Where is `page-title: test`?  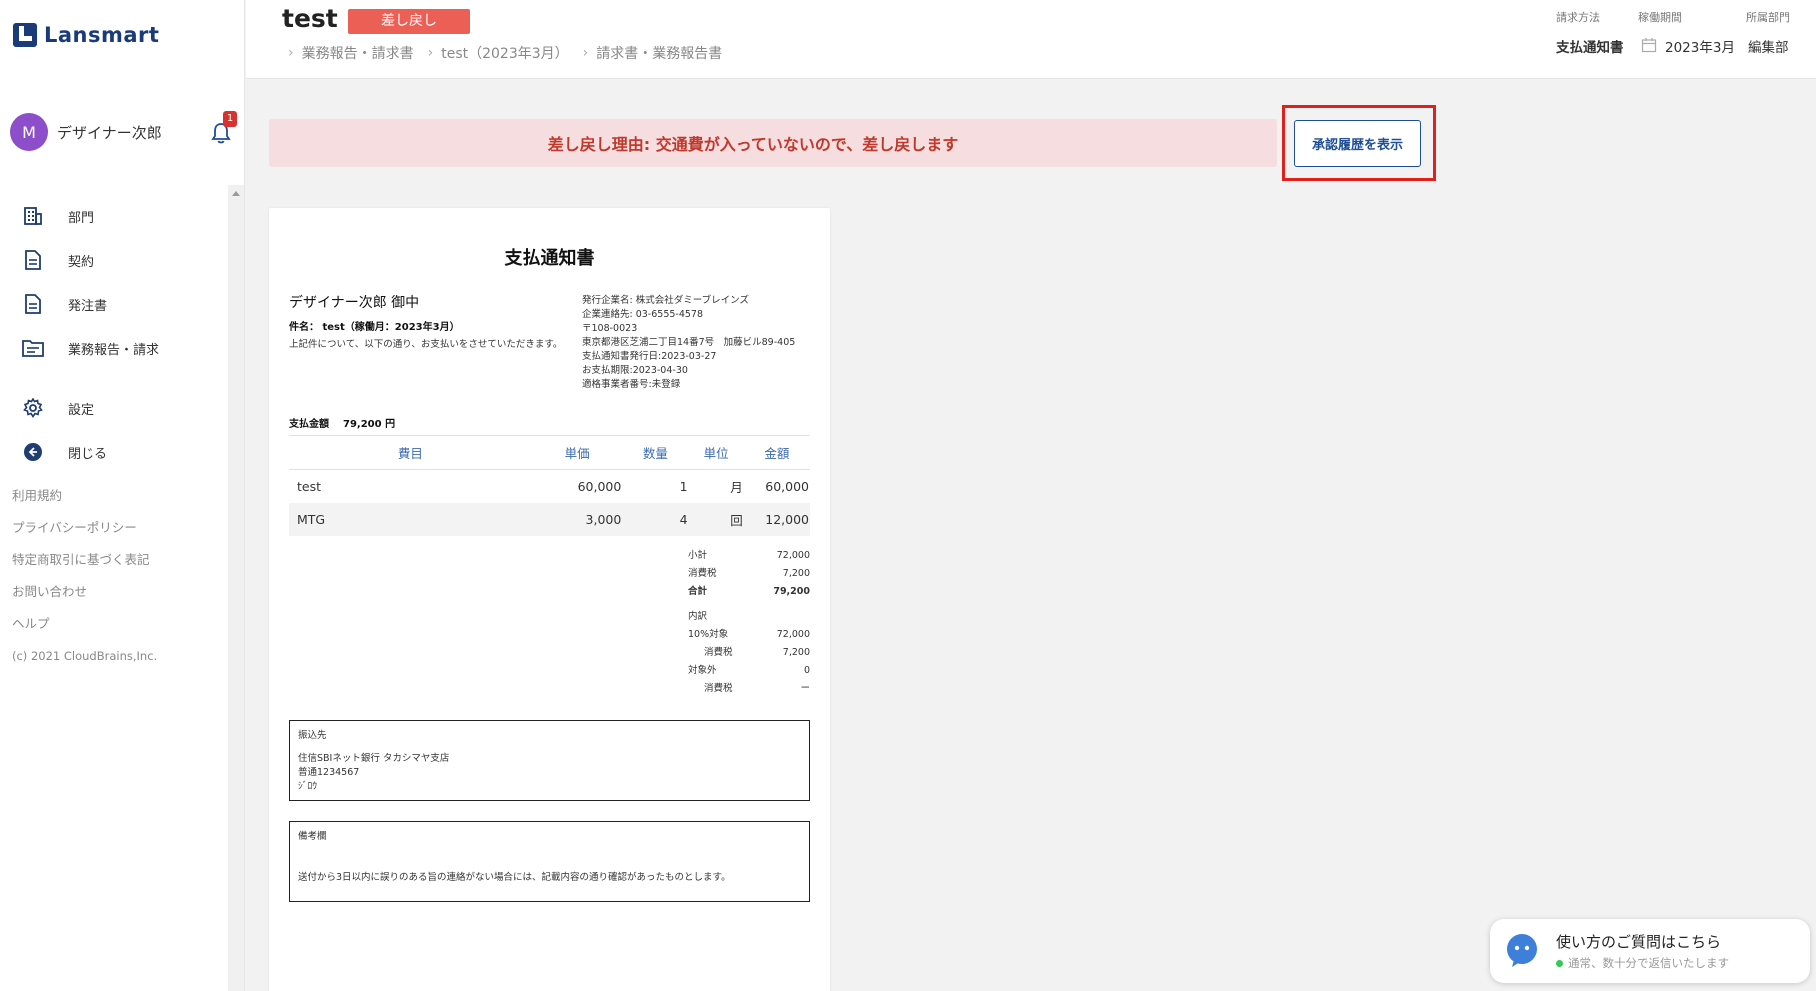 page-title: test is located at coordinates (310, 18).